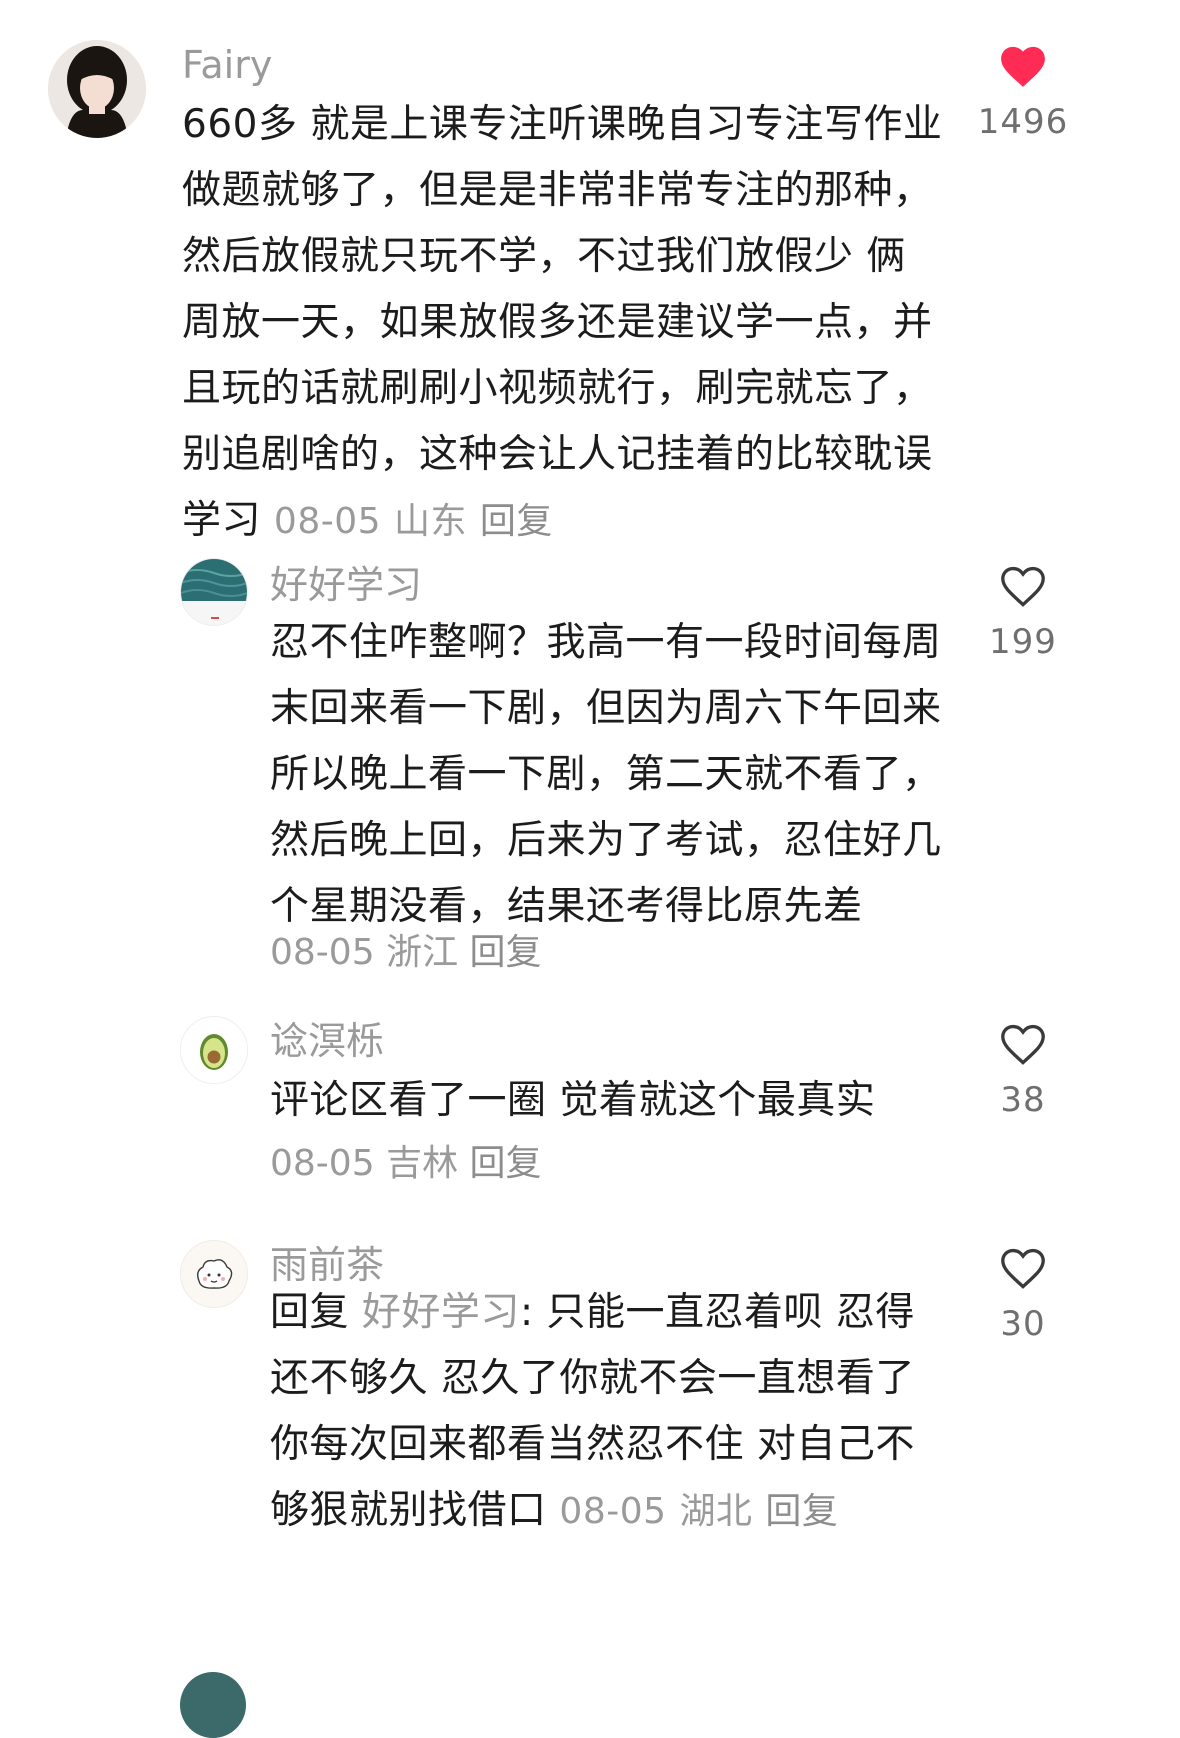 The image size is (1180, 1738). What do you see at coordinates (213, 1705) in the screenshot?
I see `next-comment-avatar` at bounding box center [213, 1705].